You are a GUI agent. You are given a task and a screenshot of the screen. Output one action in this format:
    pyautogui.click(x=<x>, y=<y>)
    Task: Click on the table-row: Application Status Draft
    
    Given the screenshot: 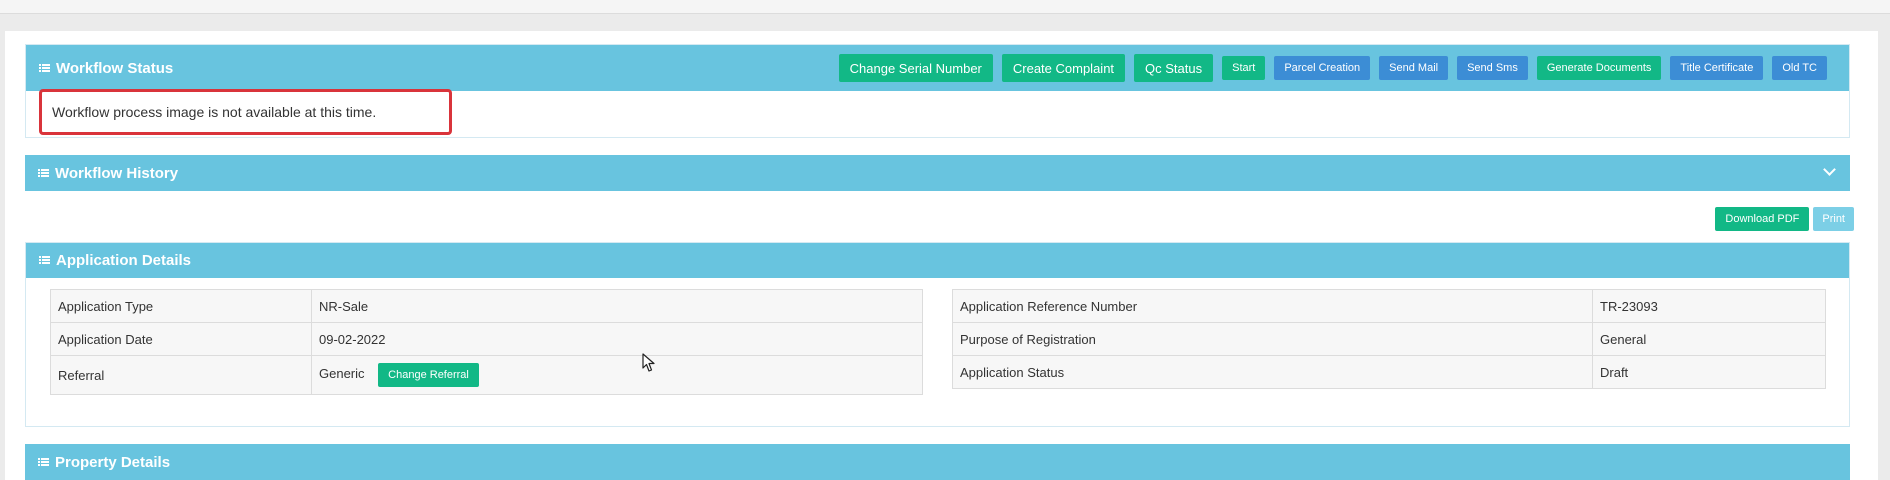 What is the action you would take?
    pyautogui.click(x=1389, y=372)
    